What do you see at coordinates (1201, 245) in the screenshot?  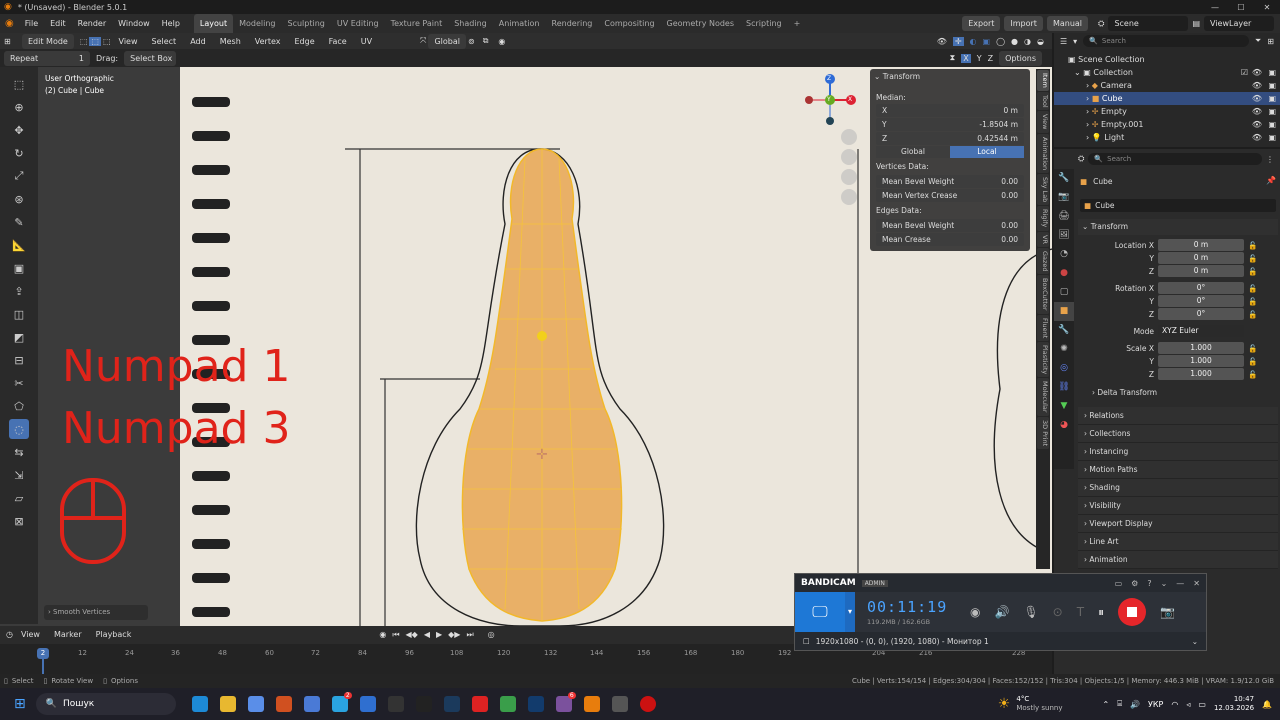 I see `location-x-field: 0 m` at bounding box center [1201, 245].